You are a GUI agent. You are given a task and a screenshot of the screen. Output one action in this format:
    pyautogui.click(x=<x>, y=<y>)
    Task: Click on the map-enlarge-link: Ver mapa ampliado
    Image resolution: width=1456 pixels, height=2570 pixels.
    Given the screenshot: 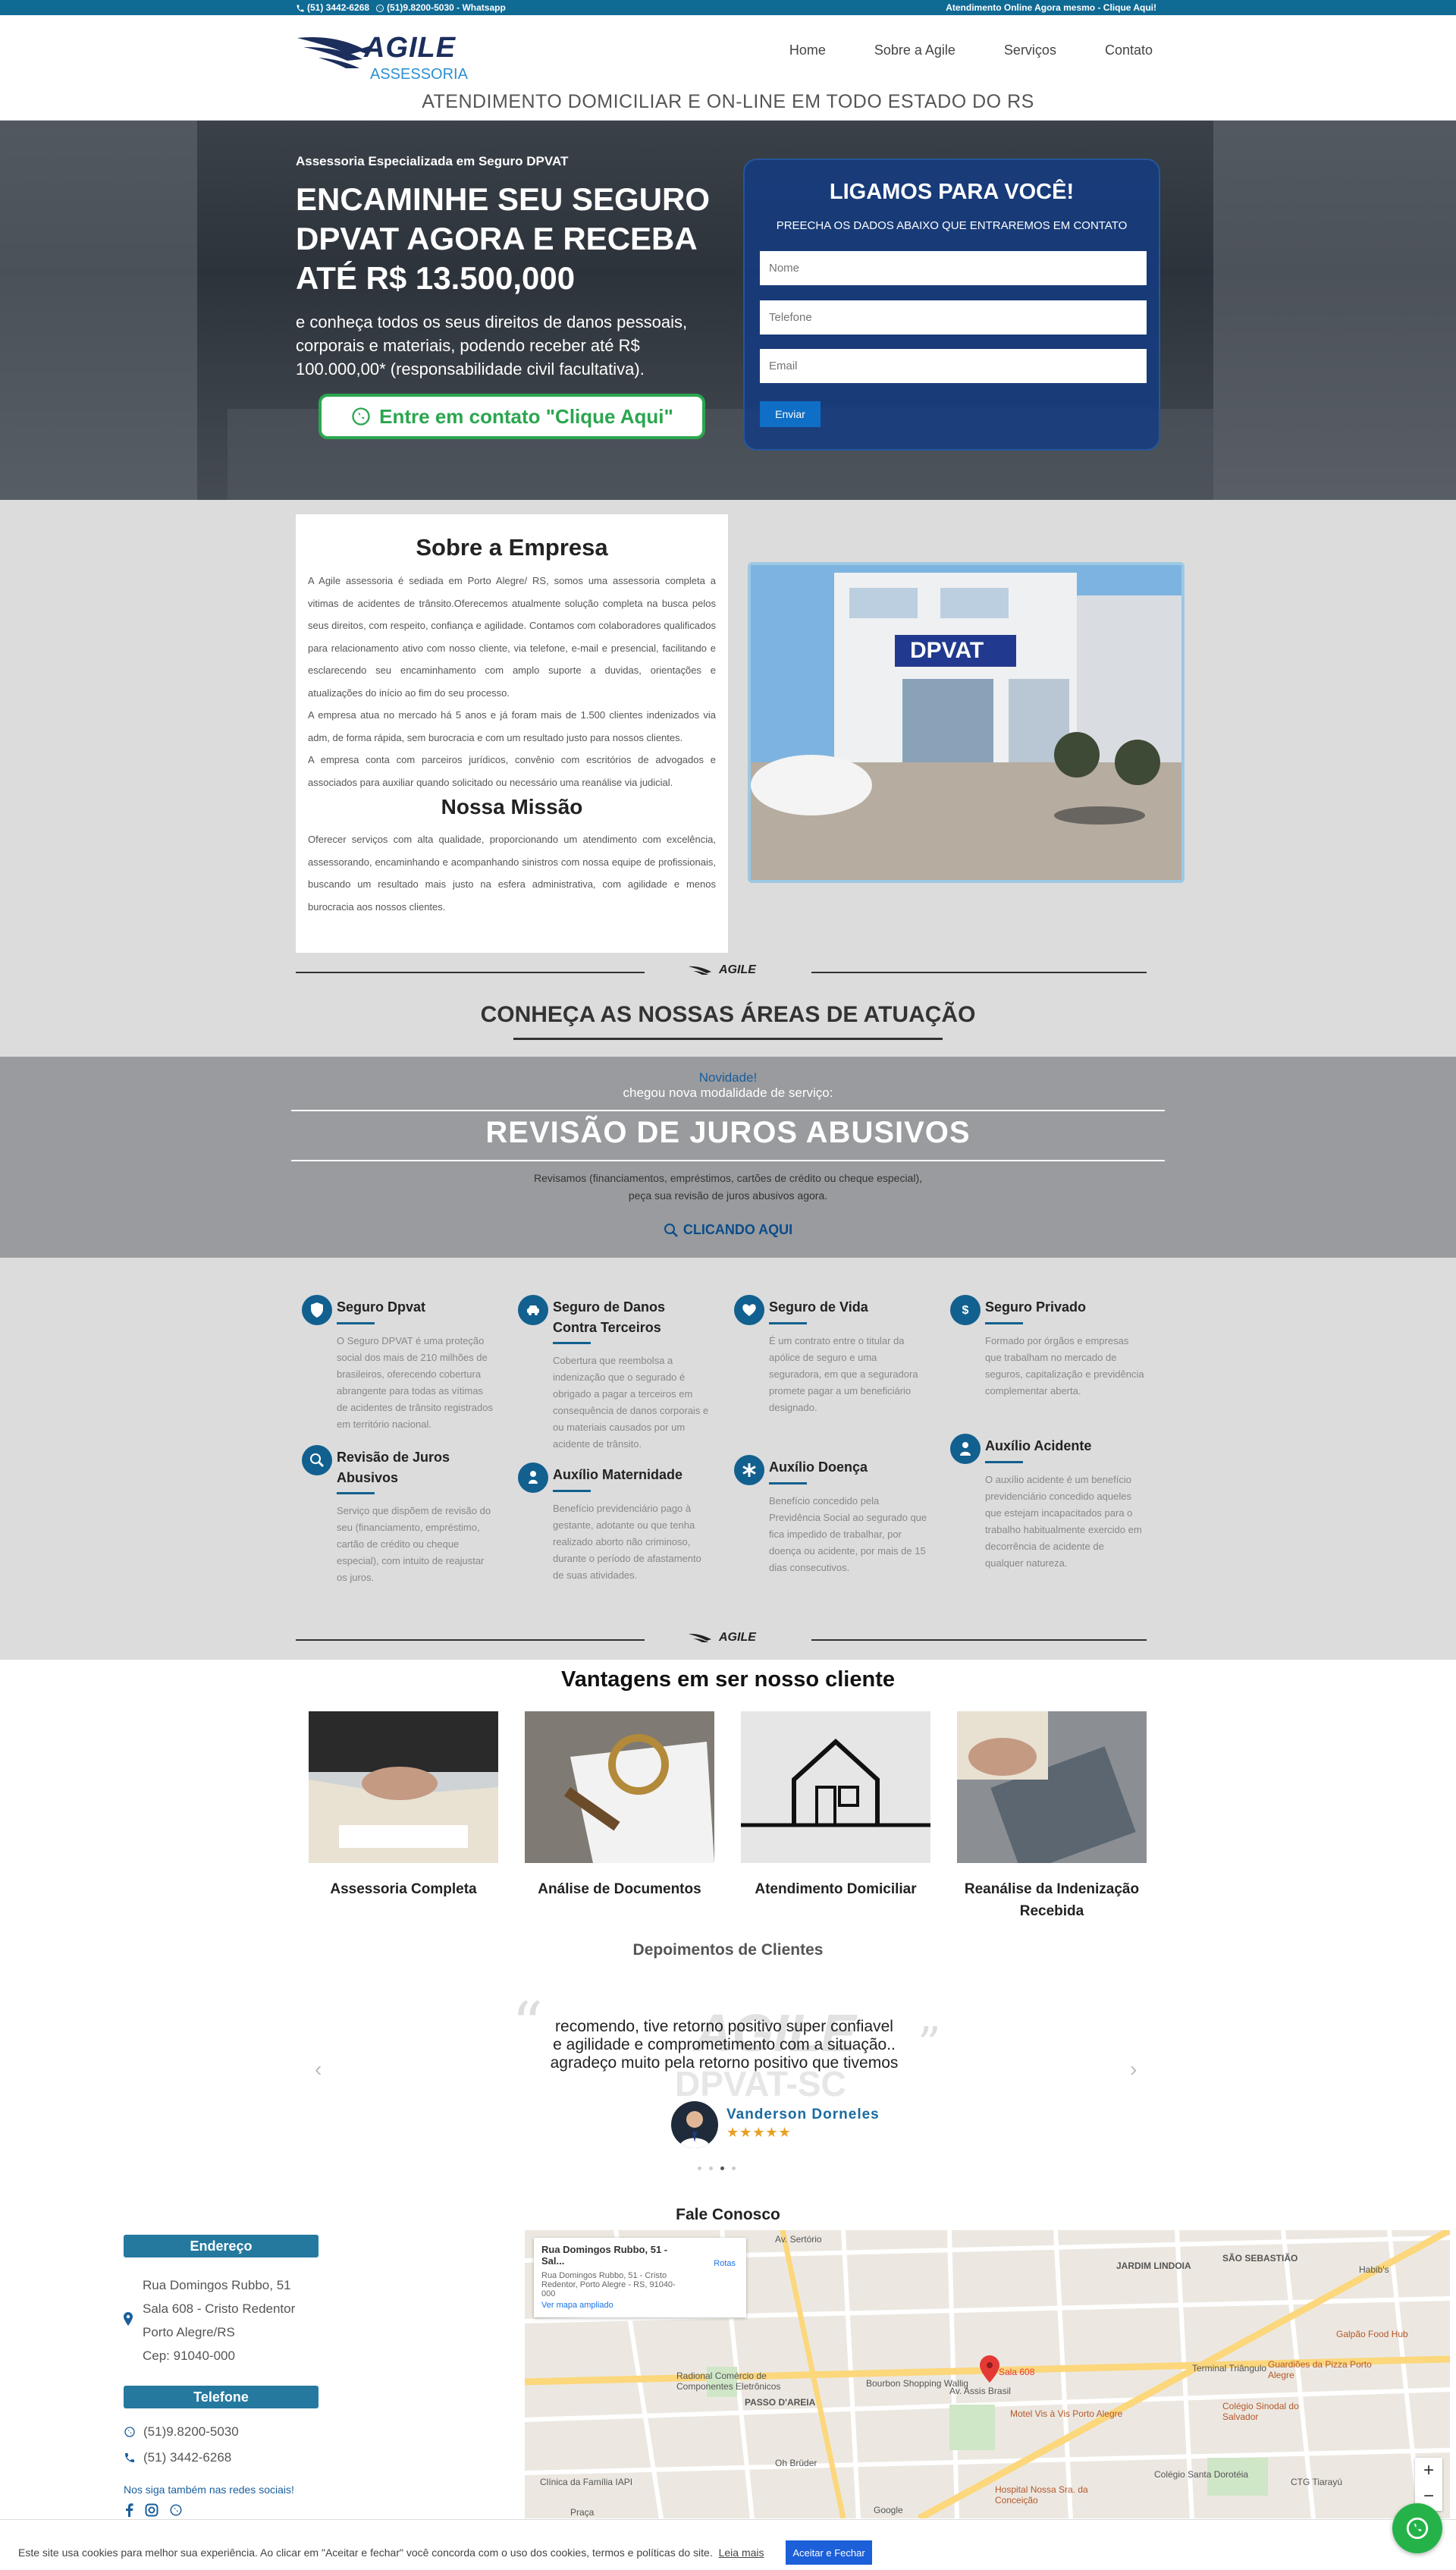 What is the action you would take?
    pyautogui.click(x=577, y=2305)
    